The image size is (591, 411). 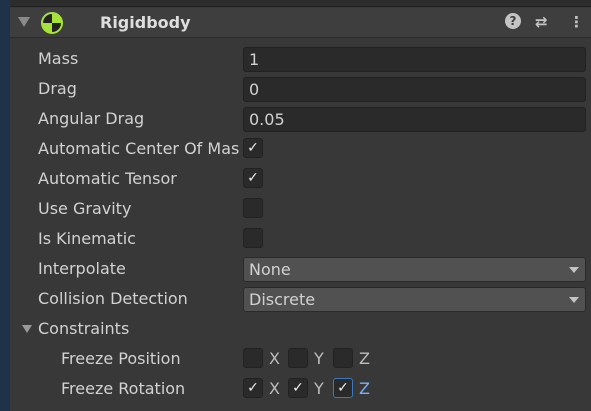 What do you see at coordinates (253, 148) in the screenshot?
I see `automatic-center-of-mass-checkbox: ✓` at bounding box center [253, 148].